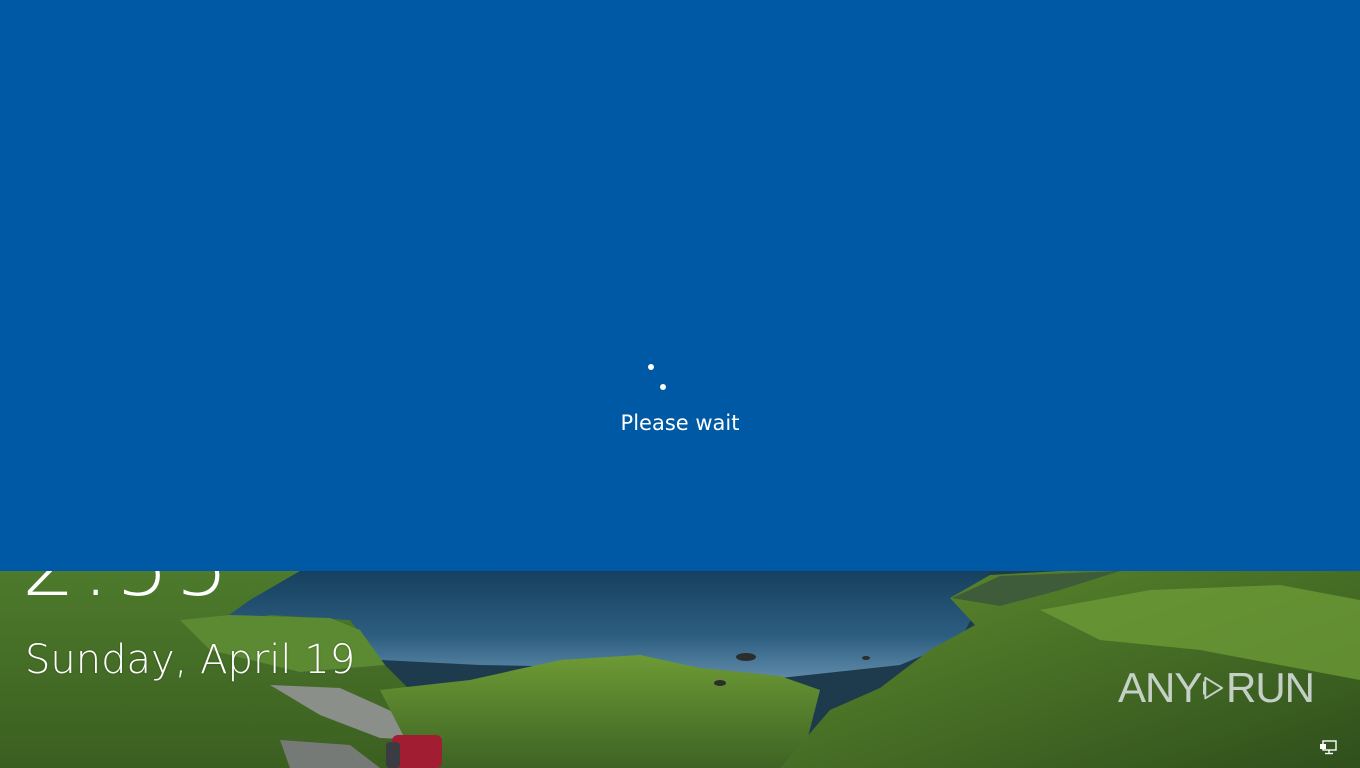  What do you see at coordinates (660, 376) in the screenshot?
I see `loading-dots-icon` at bounding box center [660, 376].